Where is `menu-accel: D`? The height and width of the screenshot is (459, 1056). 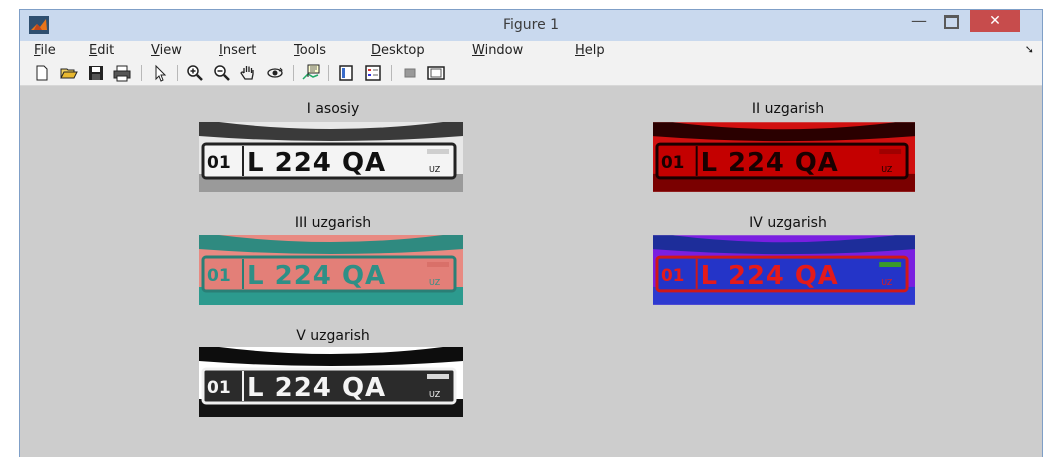
menu-accel: D is located at coordinates (376, 50).